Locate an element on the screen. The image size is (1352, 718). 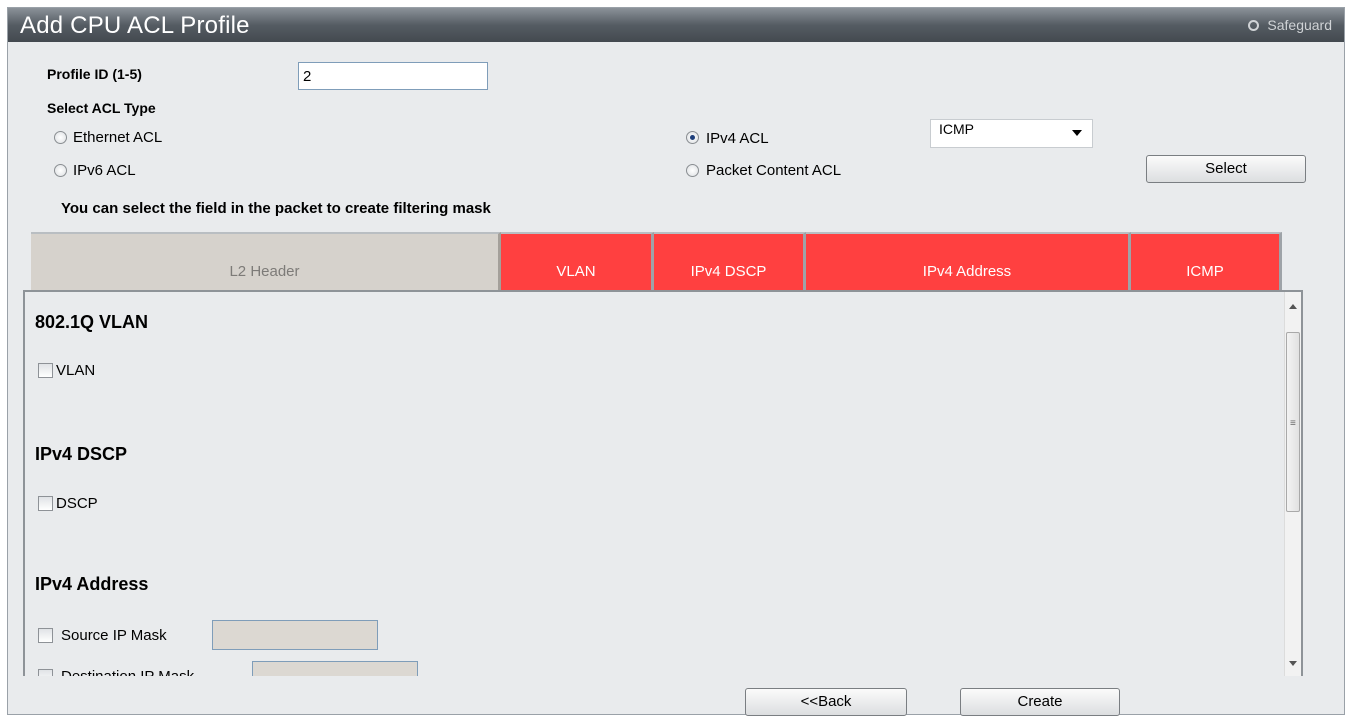
radio-packet-content-acl is located at coordinates (692, 170).